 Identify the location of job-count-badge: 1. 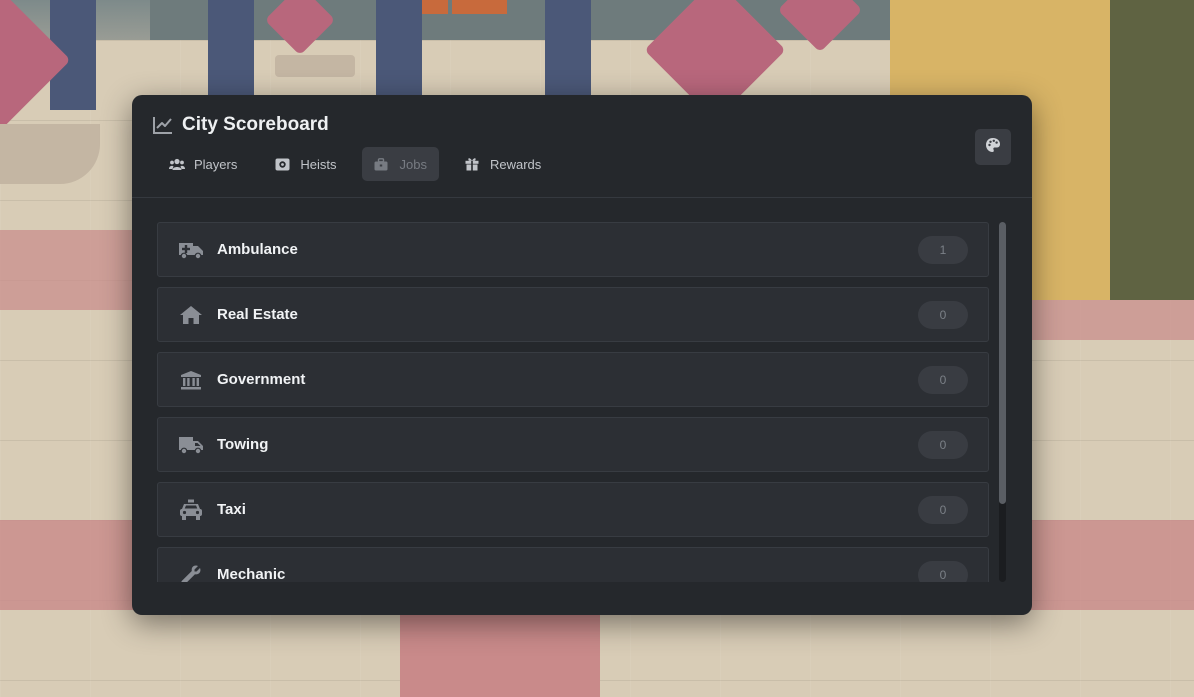
(943, 249).